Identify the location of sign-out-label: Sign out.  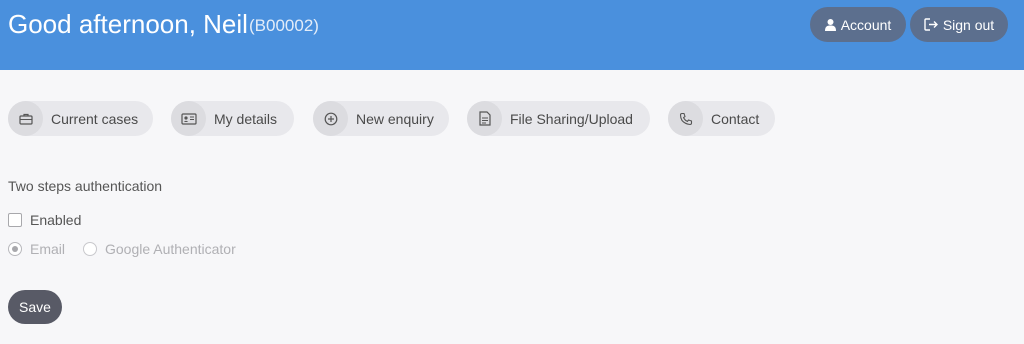
(968, 24).